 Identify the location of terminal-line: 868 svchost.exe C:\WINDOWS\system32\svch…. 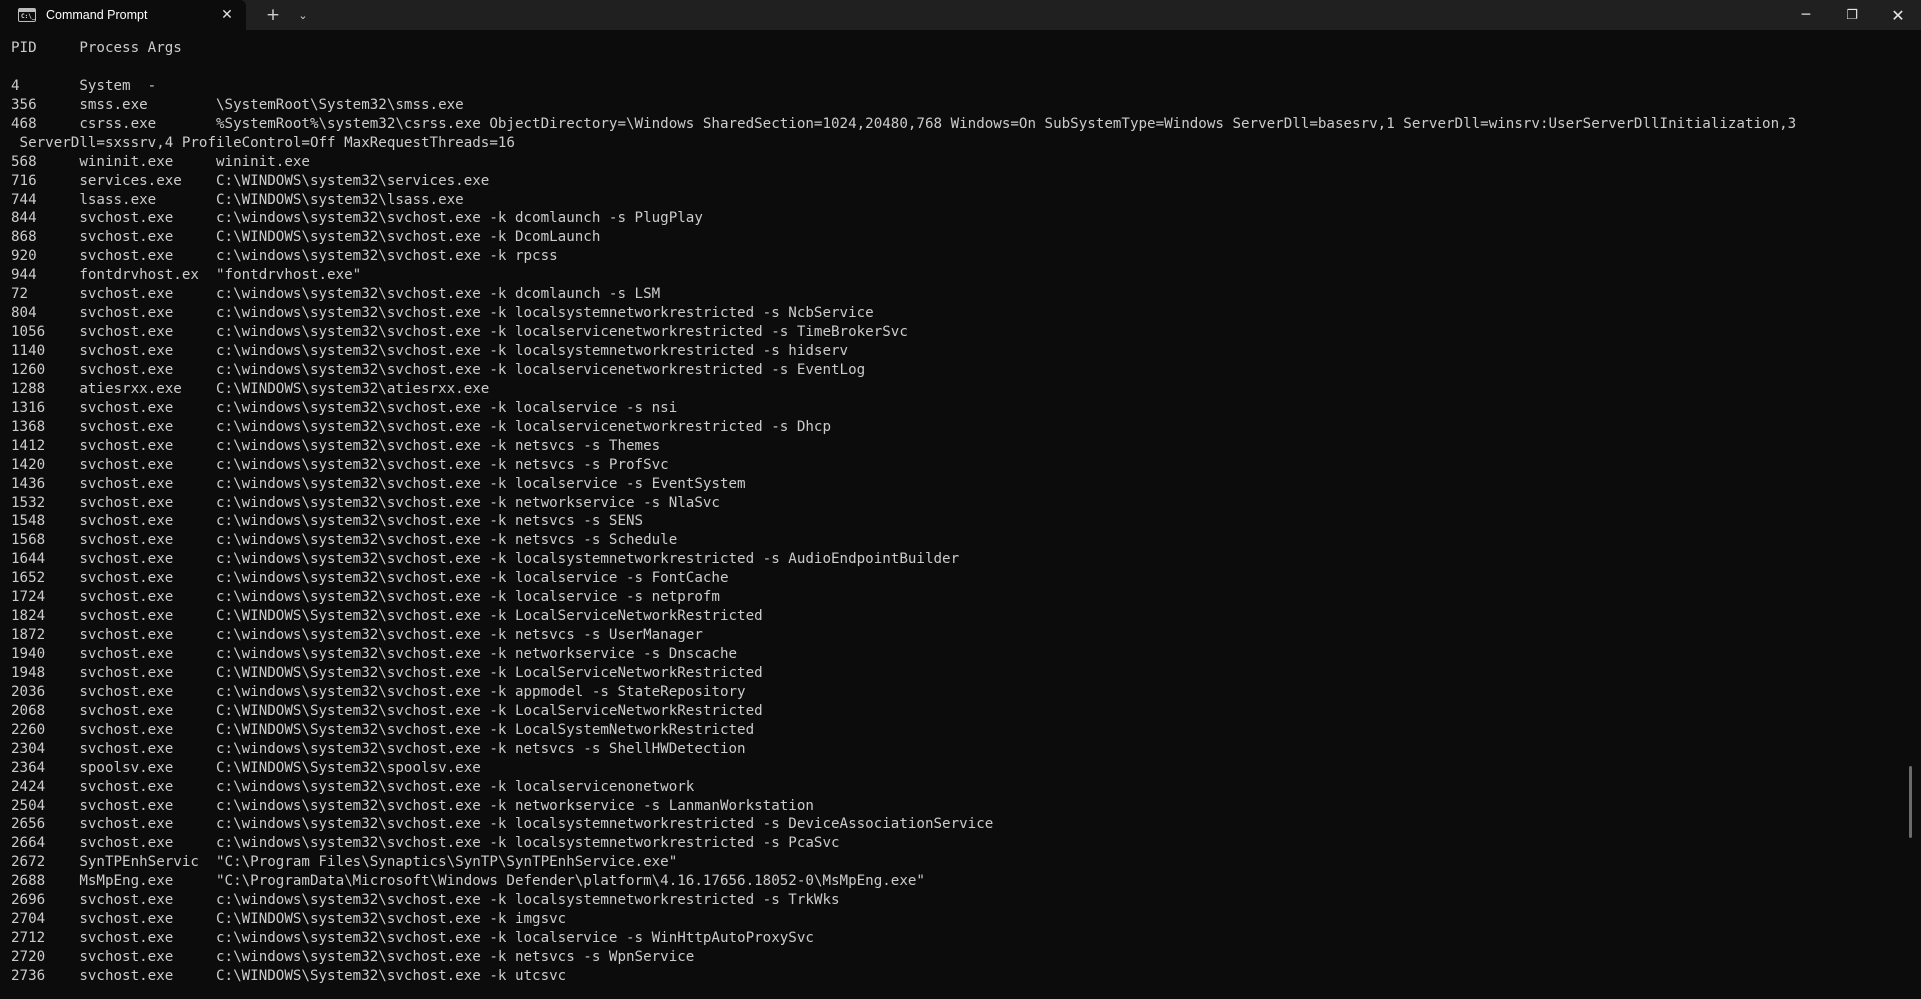
(306, 237).